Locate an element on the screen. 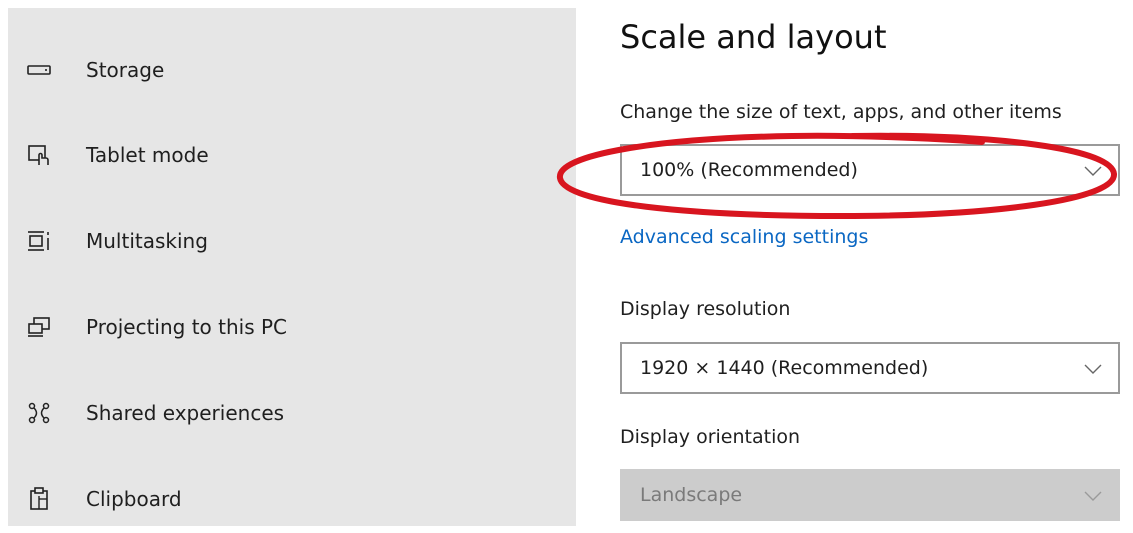 The width and height of the screenshot is (1133, 533). resolution-label: Display resolution is located at coordinates (705, 309).